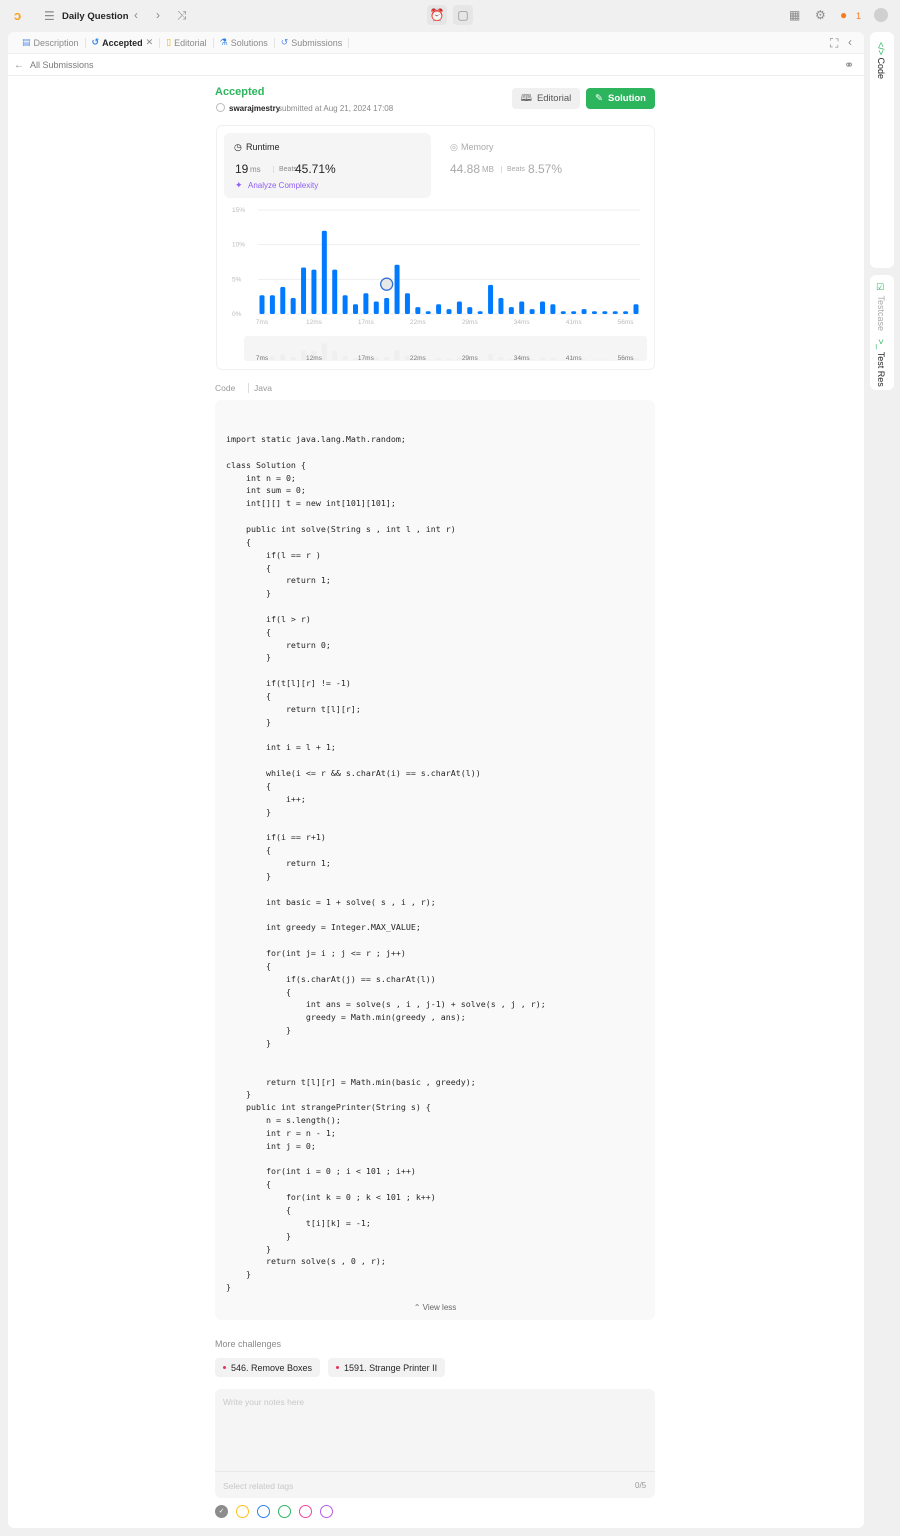  Describe the element at coordinates (182, 15) in the screenshot. I see `shuffle-icon: ⤨` at that location.